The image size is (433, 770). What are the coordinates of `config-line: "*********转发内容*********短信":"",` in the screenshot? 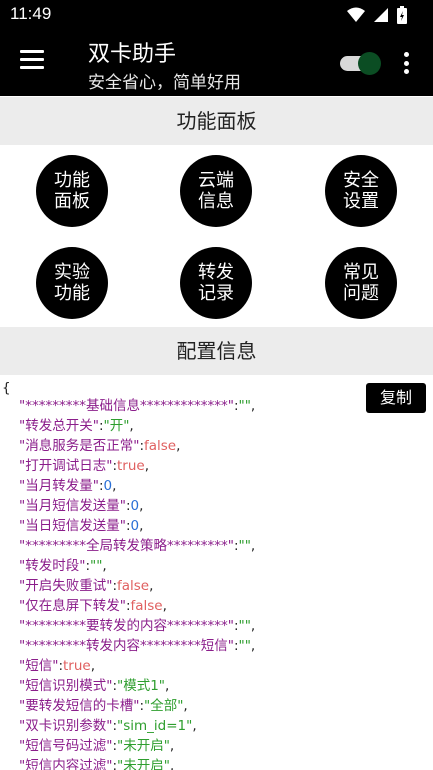 It's located at (137, 646).